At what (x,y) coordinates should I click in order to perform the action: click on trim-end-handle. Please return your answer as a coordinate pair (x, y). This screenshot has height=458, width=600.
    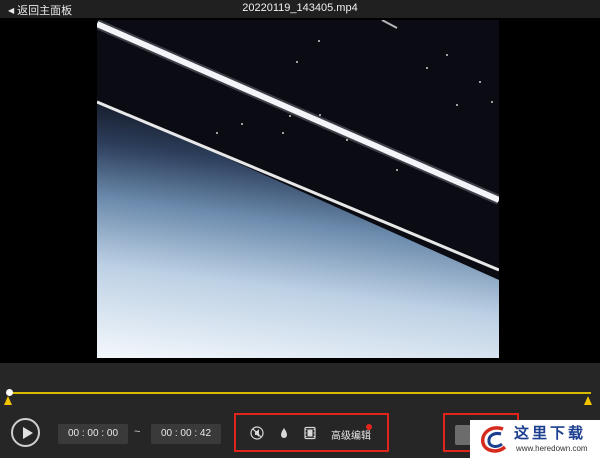
    Looking at the image, I should click on (588, 400).